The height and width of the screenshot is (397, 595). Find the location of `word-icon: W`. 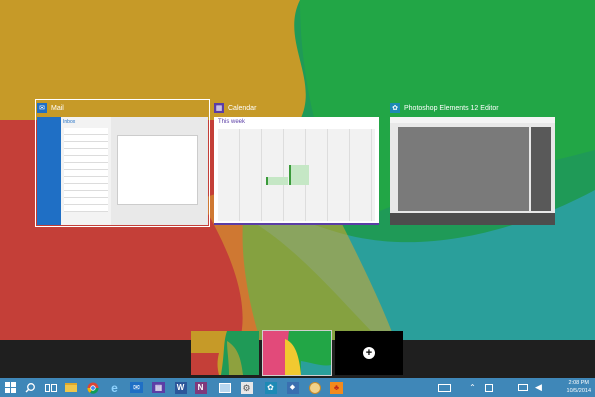

word-icon: W is located at coordinates (180, 387).